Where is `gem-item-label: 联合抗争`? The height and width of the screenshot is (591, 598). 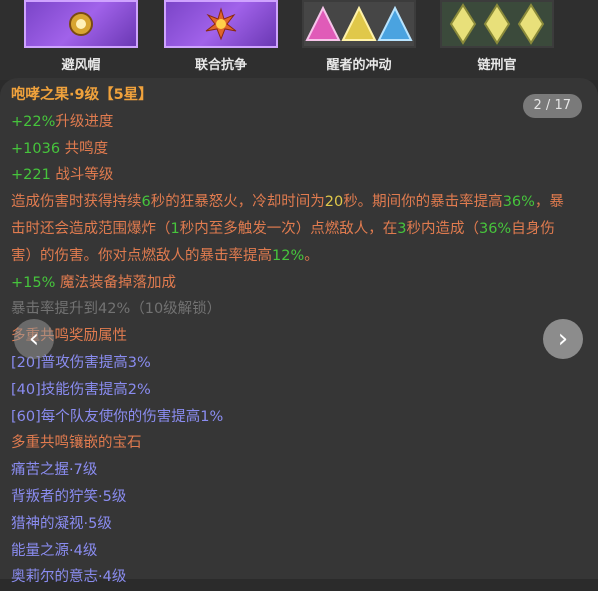
gem-item-label: 联合抗争 is located at coordinates (220, 65).